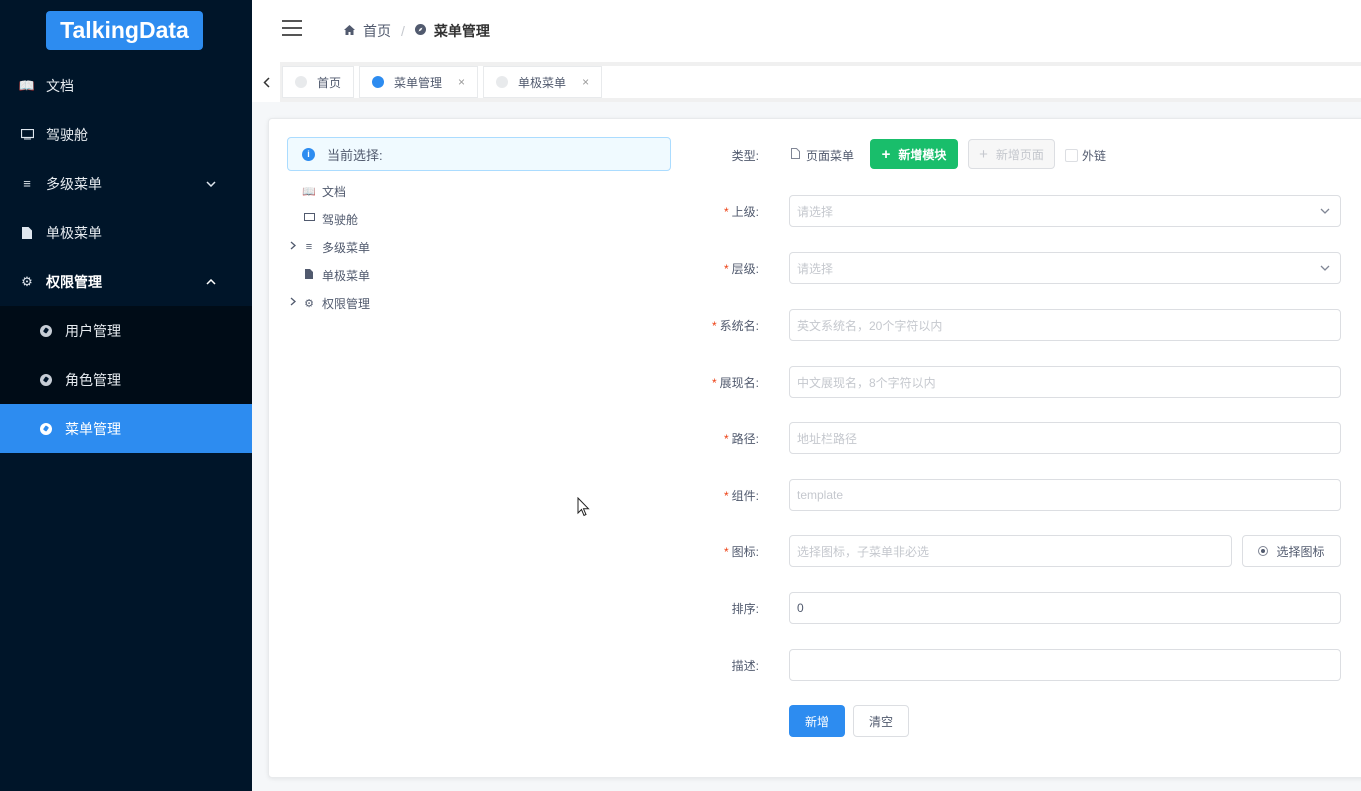  I want to click on description-input, so click(1065, 665).